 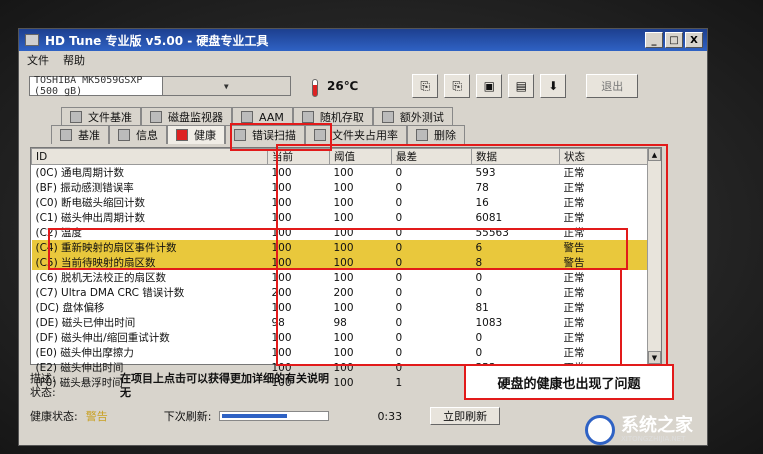 I want to click on tab-label: 信息, so click(x=147, y=135).